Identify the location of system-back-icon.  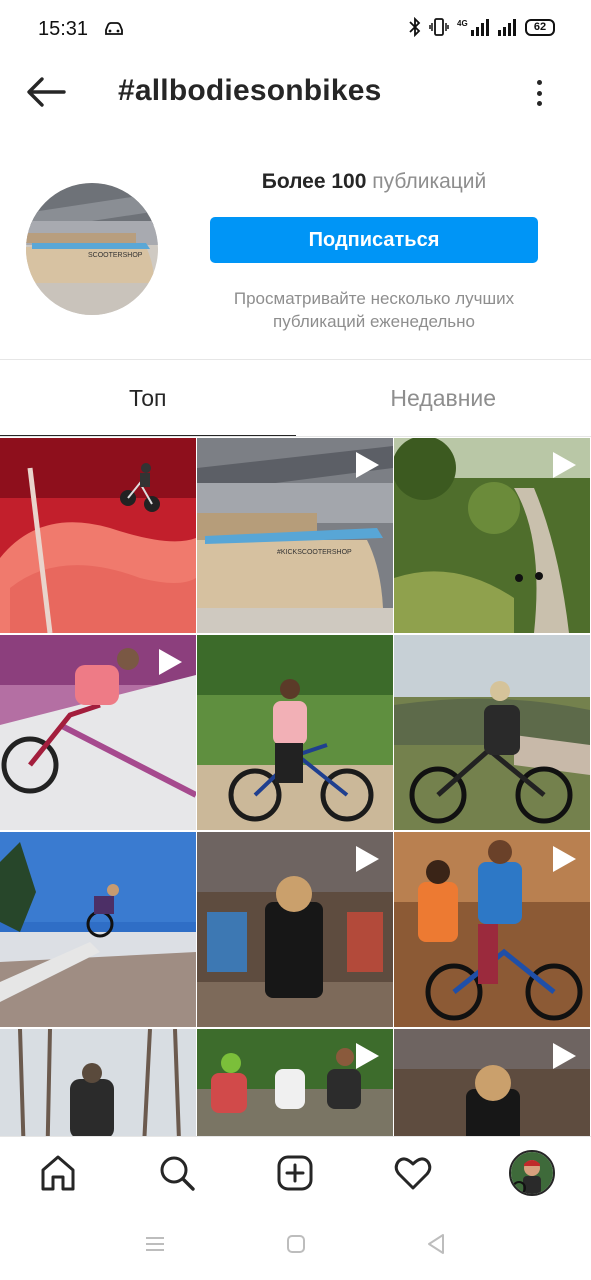
(436, 1244).